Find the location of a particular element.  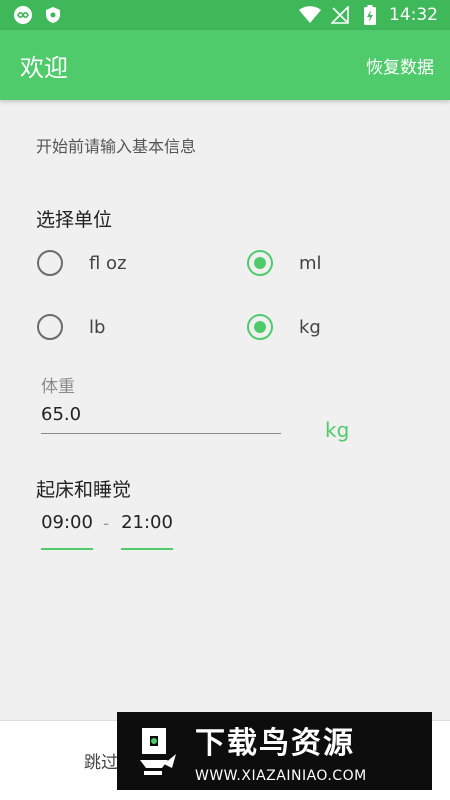

radio-label: fl oz is located at coordinates (108, 263).